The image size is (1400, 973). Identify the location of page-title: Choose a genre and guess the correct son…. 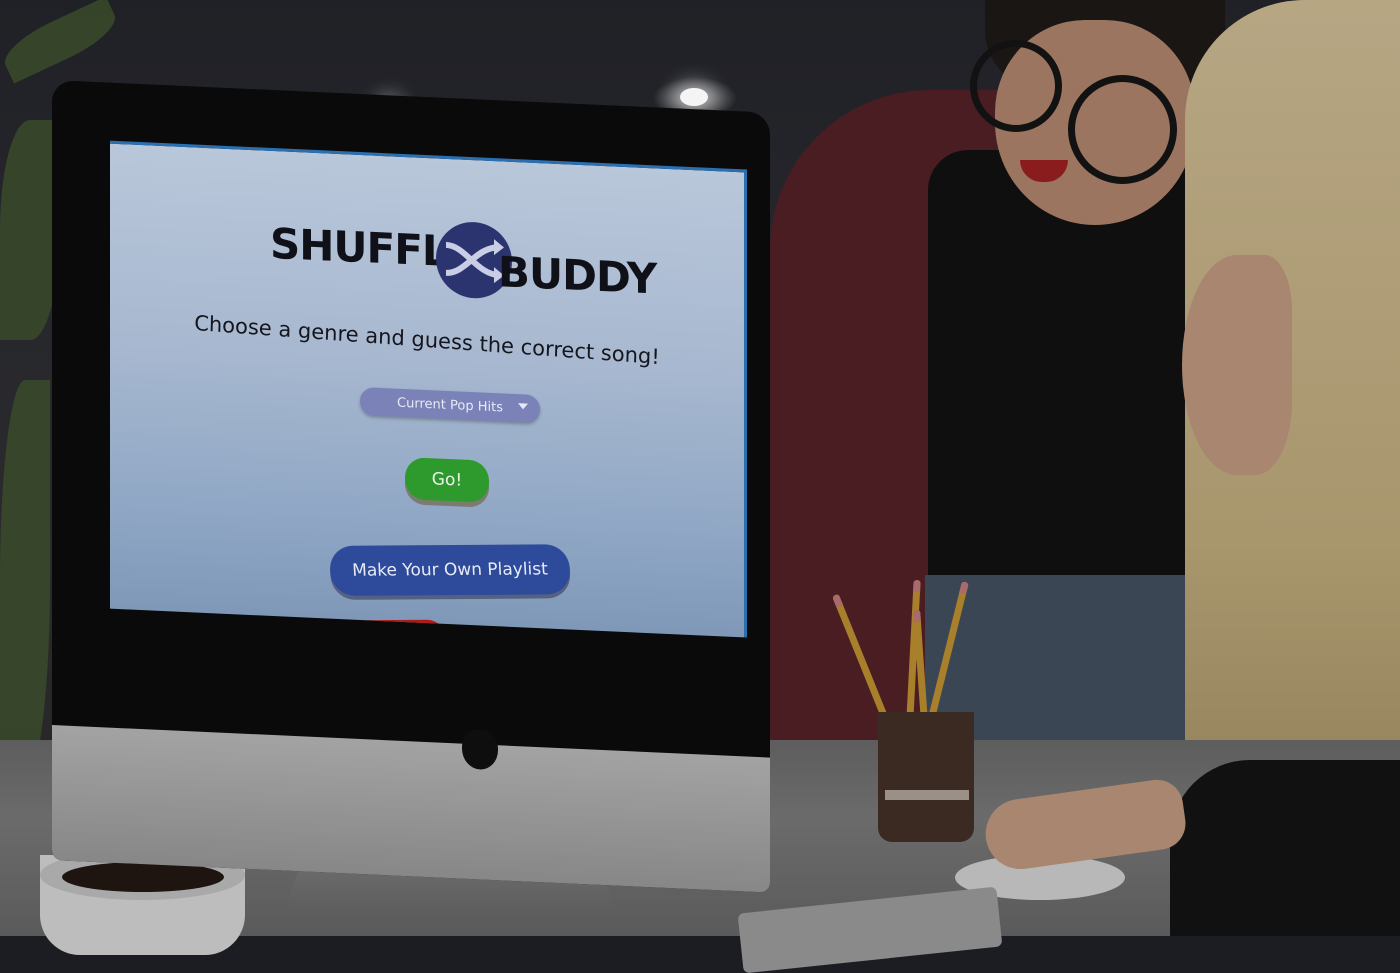
(427, 340).